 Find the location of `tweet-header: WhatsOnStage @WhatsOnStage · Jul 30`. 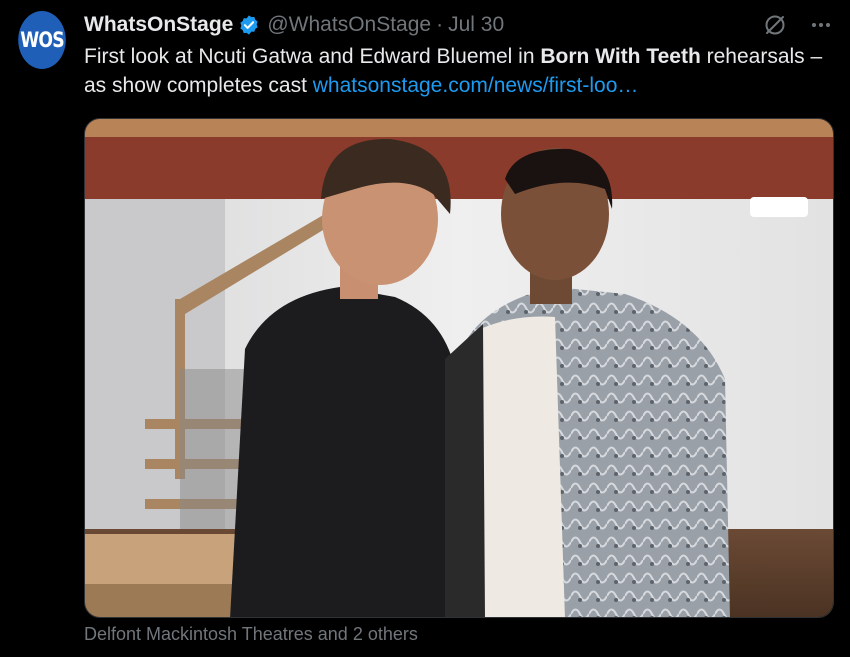

tweet-header: WhatsOnStage @WhatsOnStage · Jul 30 is located at coordinates (294, 25).